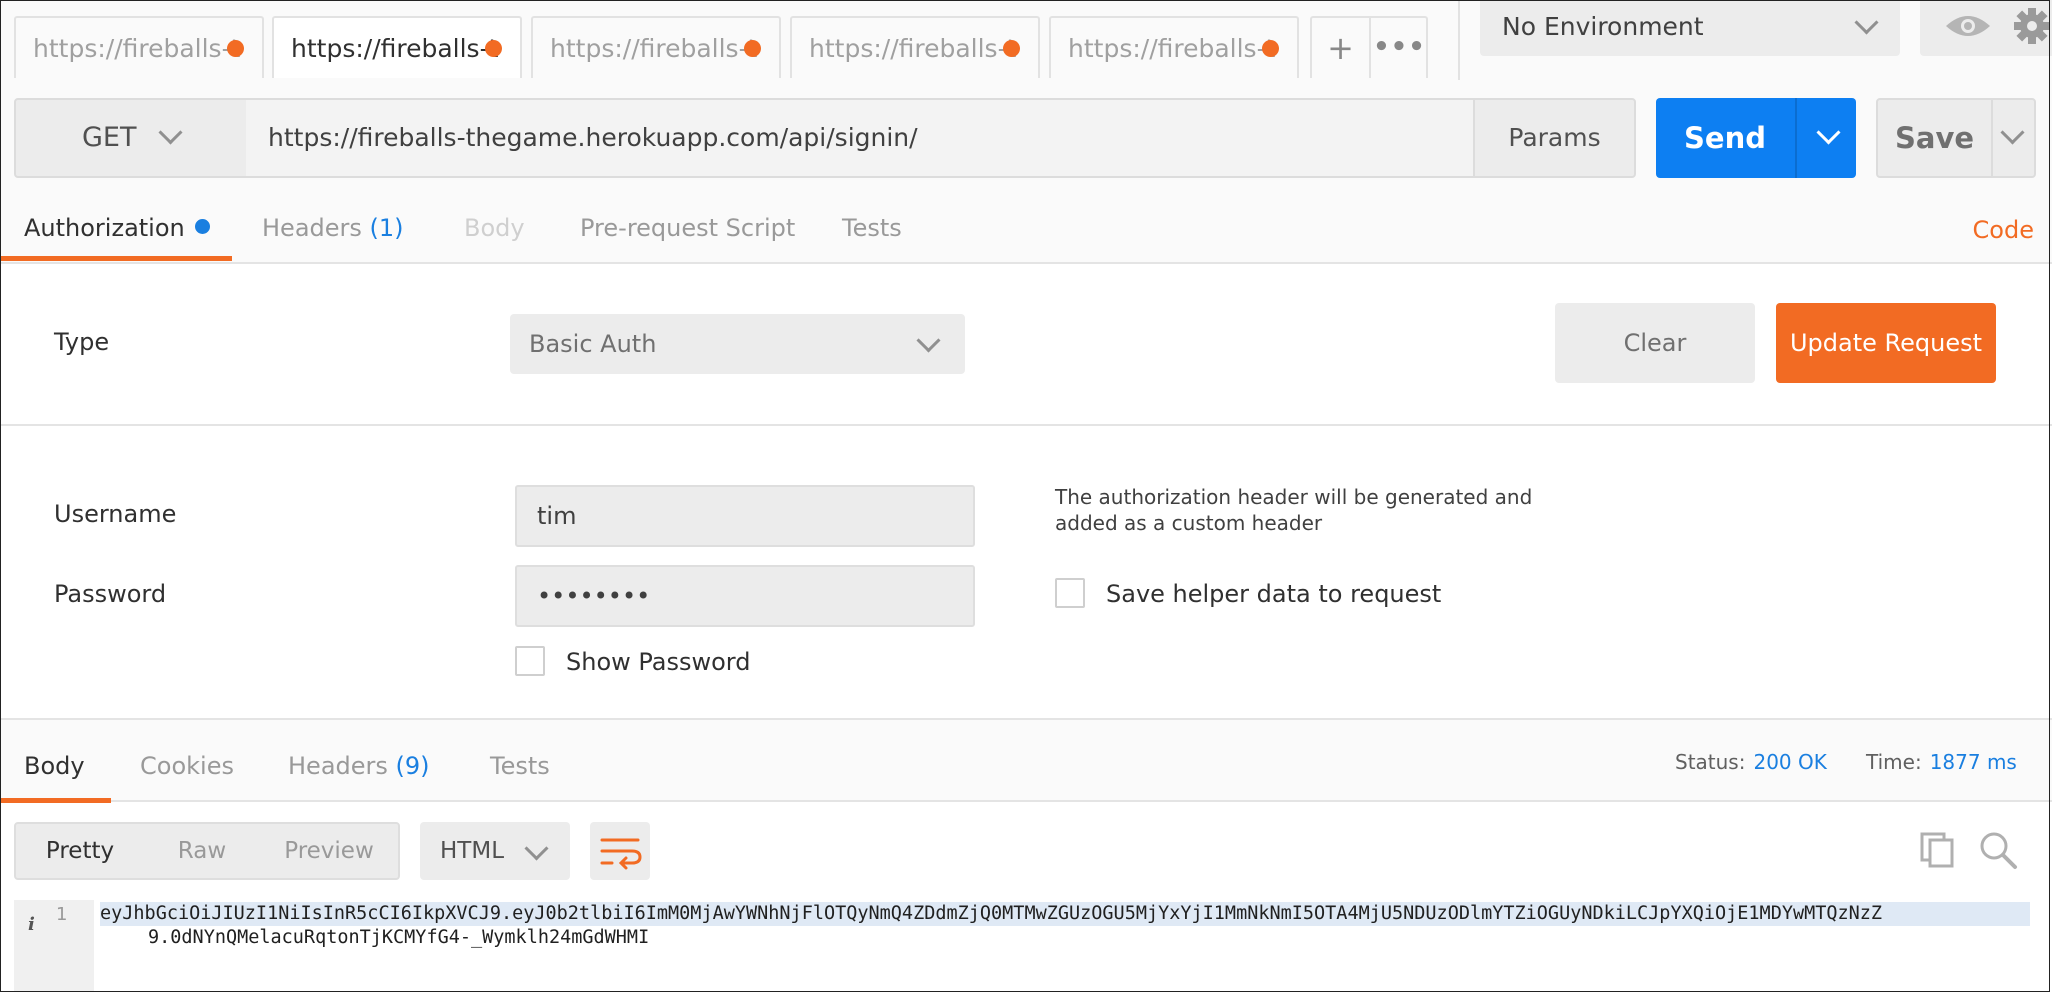 The height and width of the screenshot is (994, 2052). Describe the element at coordinates (82, 342) in the screenshot. I see `type-label: Type` at that location.